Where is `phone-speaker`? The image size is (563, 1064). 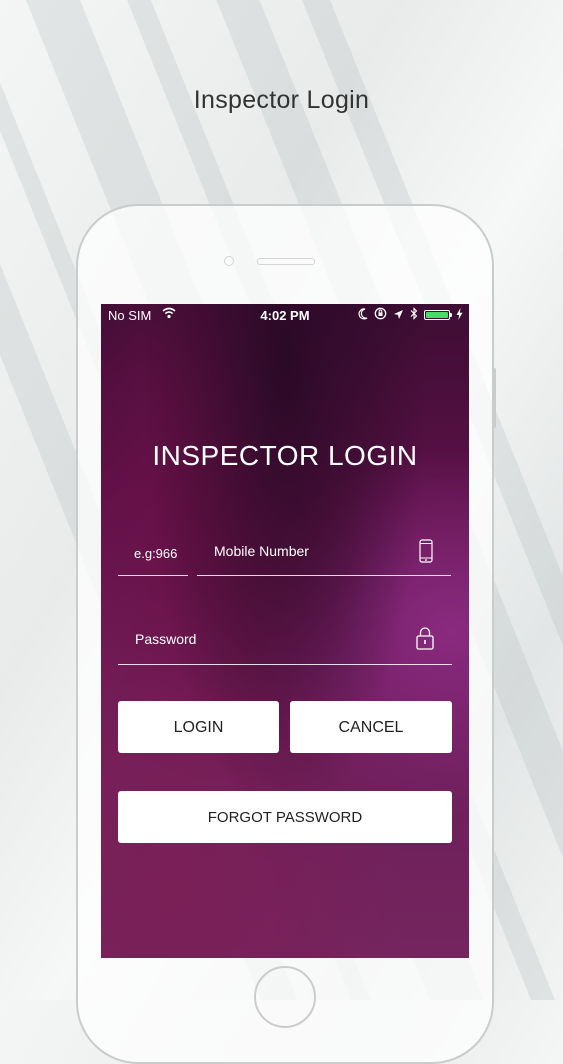
phone-speaker is located at coordinates (286, 261).